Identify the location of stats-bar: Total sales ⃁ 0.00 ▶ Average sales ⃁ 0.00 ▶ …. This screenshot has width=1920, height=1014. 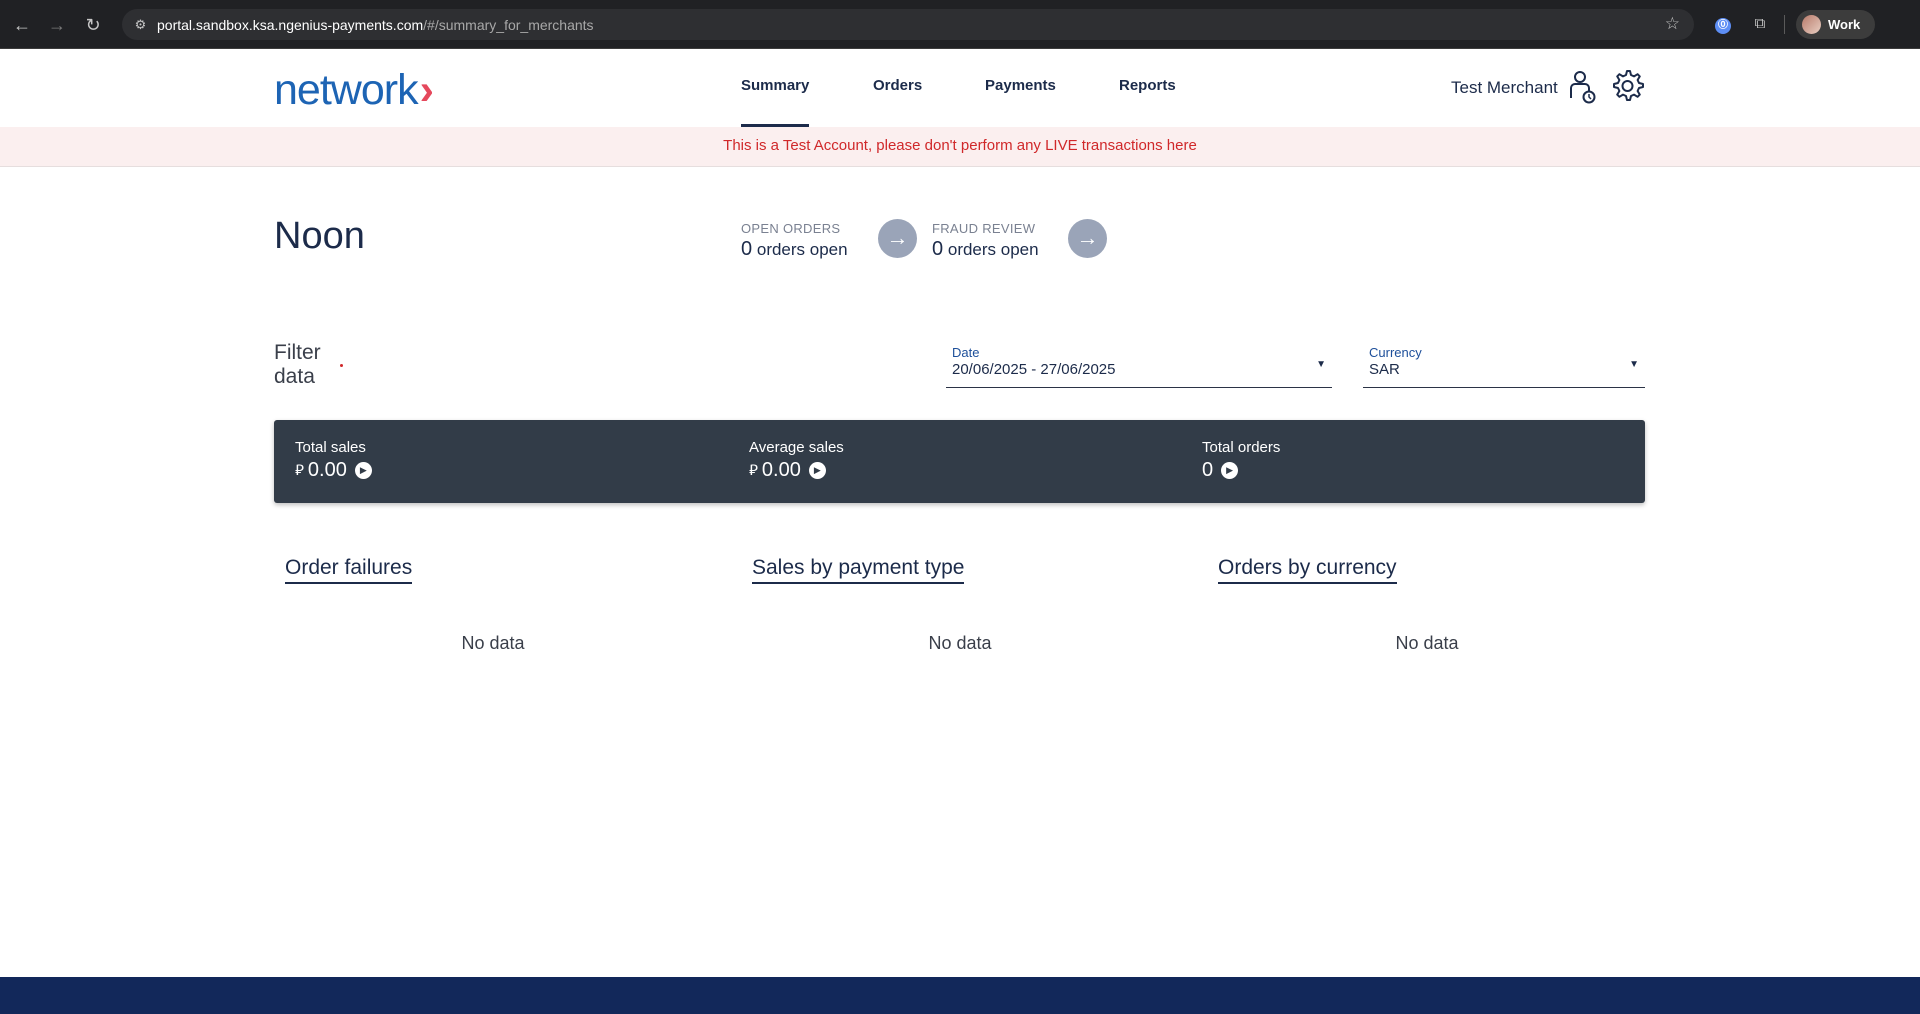
(959, 461).